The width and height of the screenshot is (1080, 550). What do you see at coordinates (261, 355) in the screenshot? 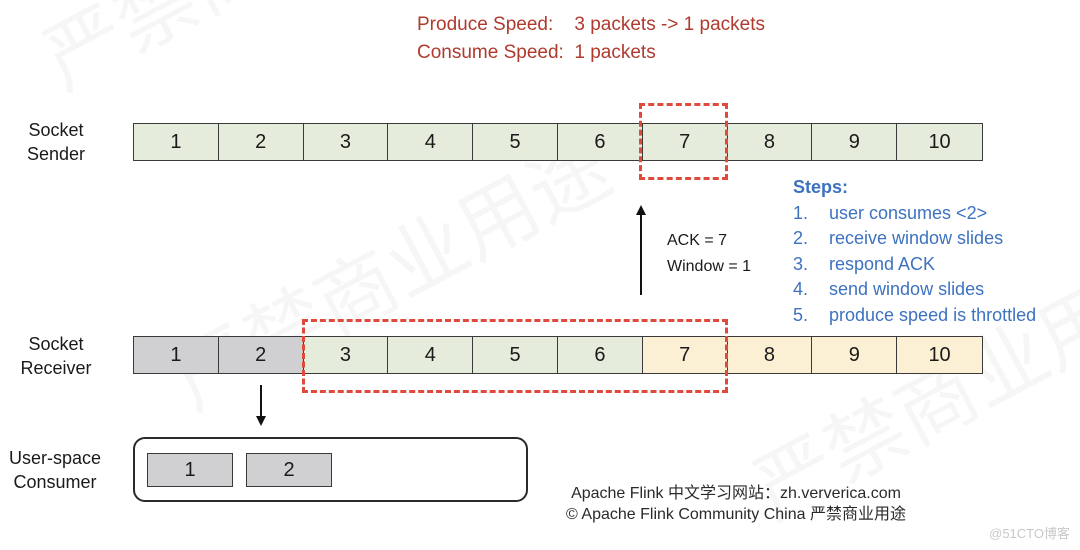
I see `receiver-cell: 2` at bounding box center [261, 355].